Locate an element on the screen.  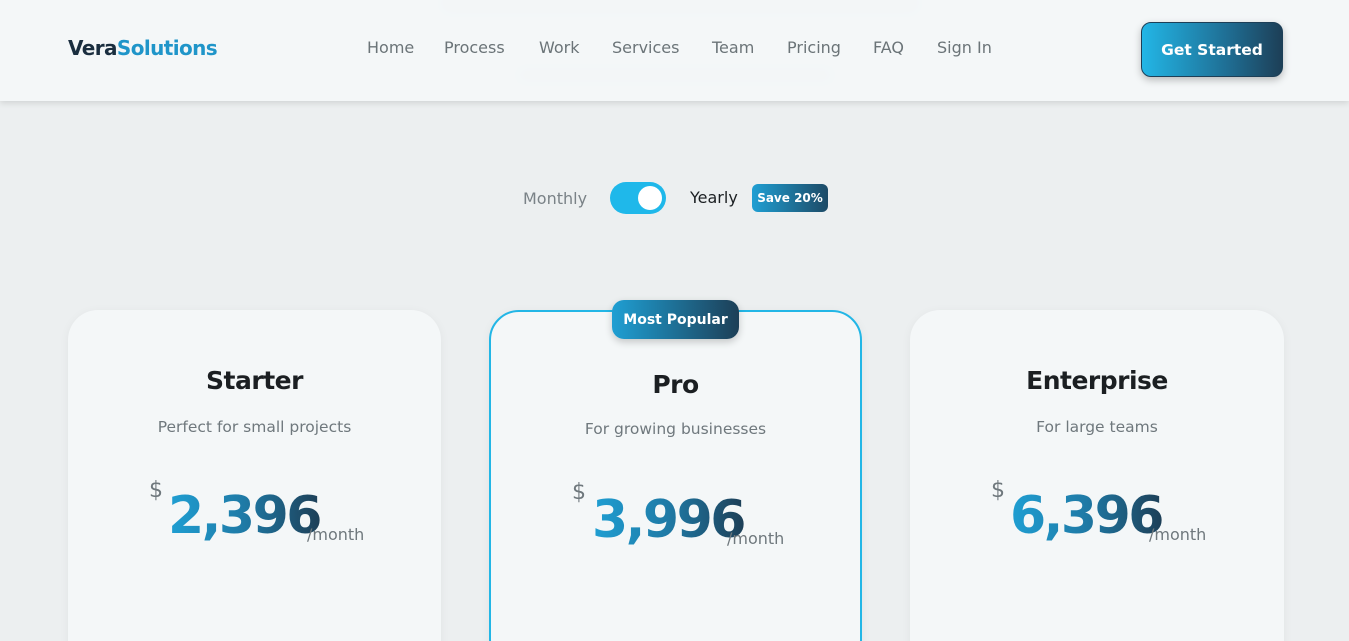
price-amount: 2,396 is located at coordinates (245, 516).